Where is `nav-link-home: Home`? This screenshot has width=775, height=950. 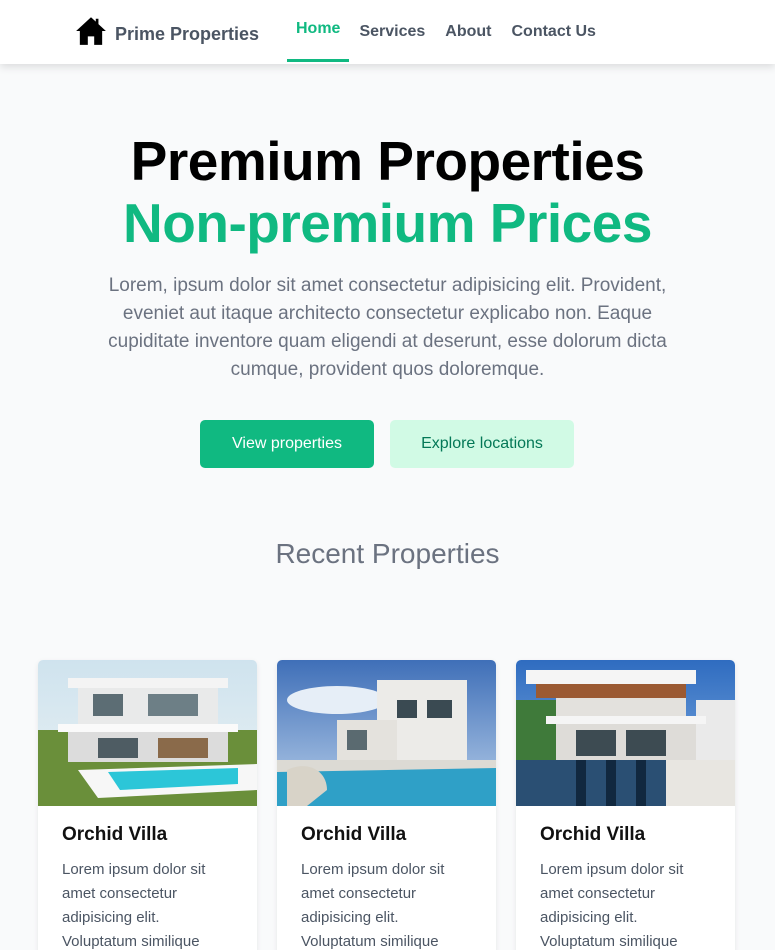 nav-link-home: Home is located at coordinates (318, 31).